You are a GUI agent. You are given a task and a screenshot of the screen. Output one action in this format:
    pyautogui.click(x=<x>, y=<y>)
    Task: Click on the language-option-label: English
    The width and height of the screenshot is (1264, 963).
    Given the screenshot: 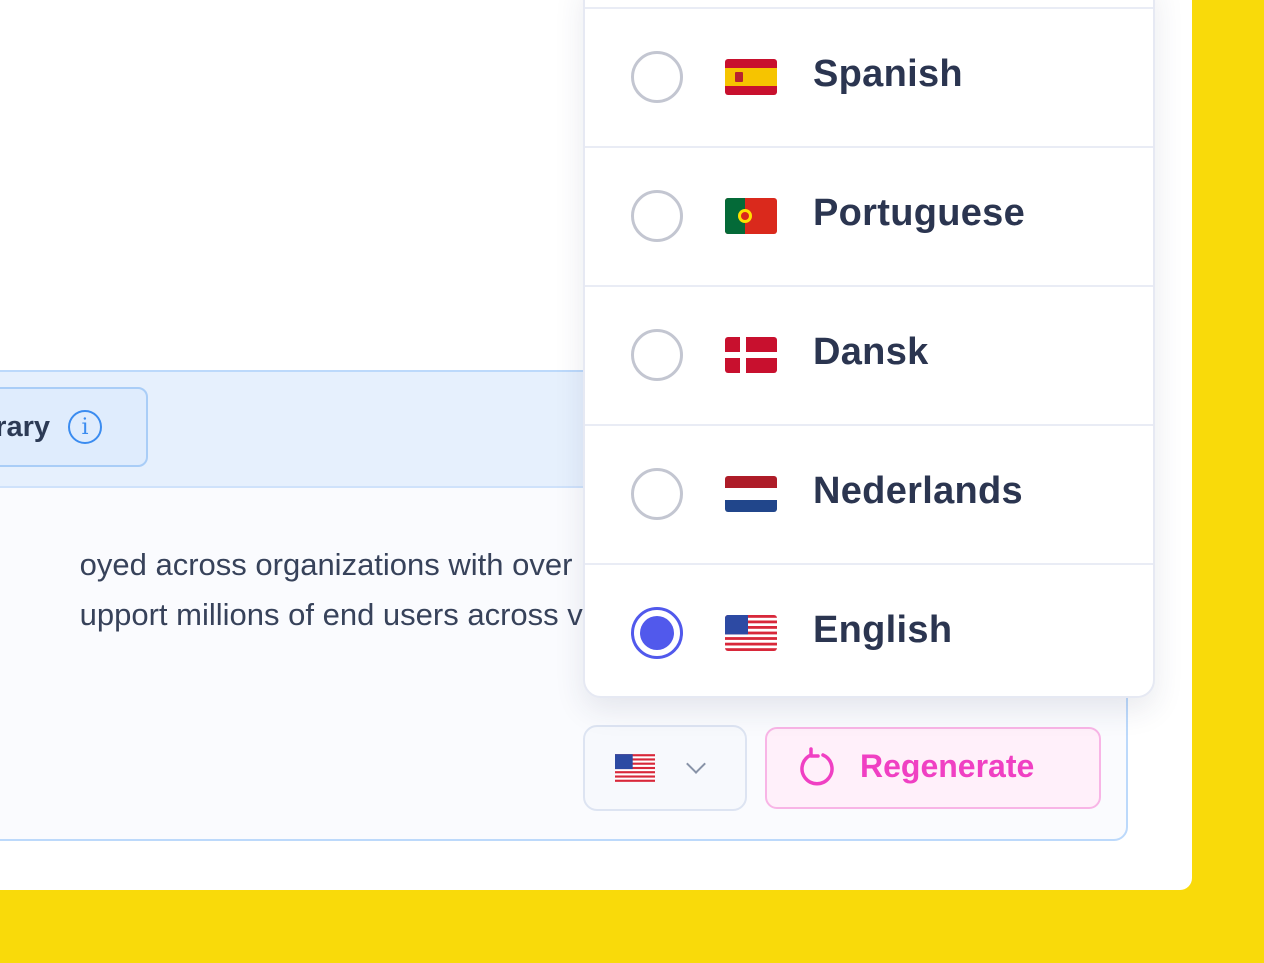 What is the action you would take?
    pyautogui.click(x=883, y=630)
    